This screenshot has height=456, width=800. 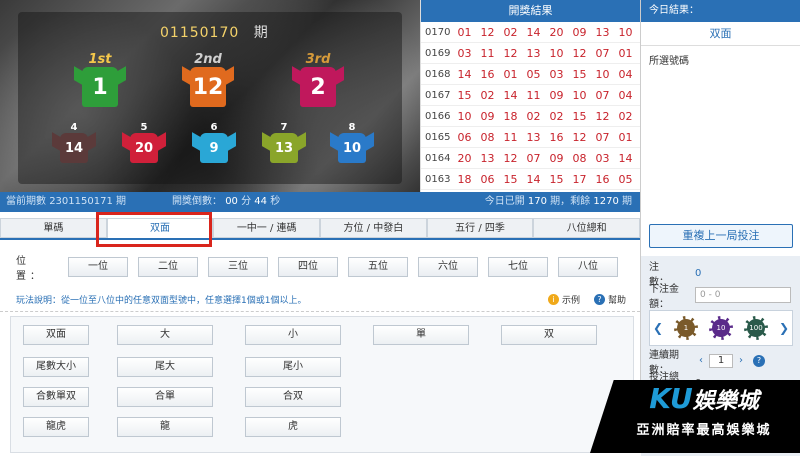 What do you see at coordinates (208, 59) in the screenshot?
I see `trophy-icon: 2nd` at bounding box center [208, 59].